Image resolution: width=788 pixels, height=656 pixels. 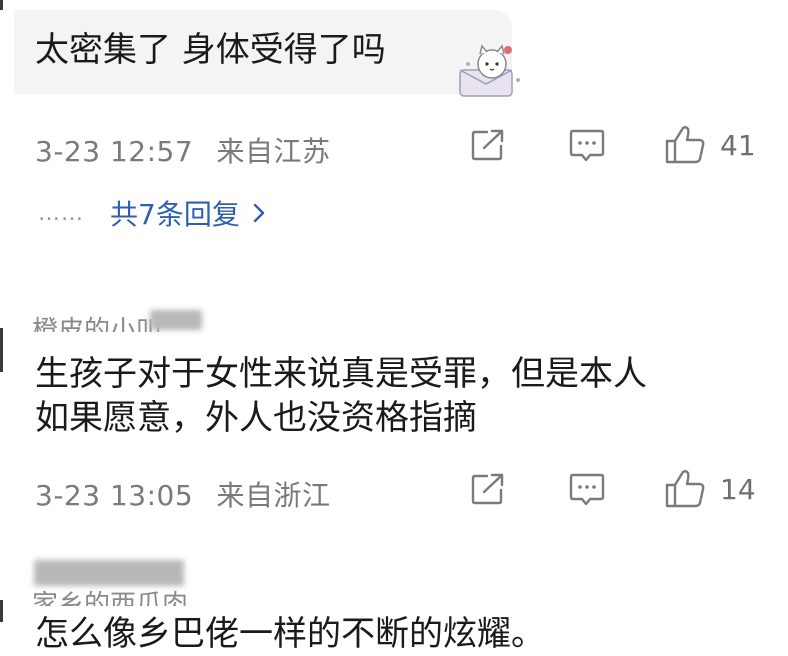 What do you see at coordinates (290, 634) in the screenshot?
I see `comment-text: 怎么像乡巴佬一样的不断的炫耀。` at bounding box center [290, 634].